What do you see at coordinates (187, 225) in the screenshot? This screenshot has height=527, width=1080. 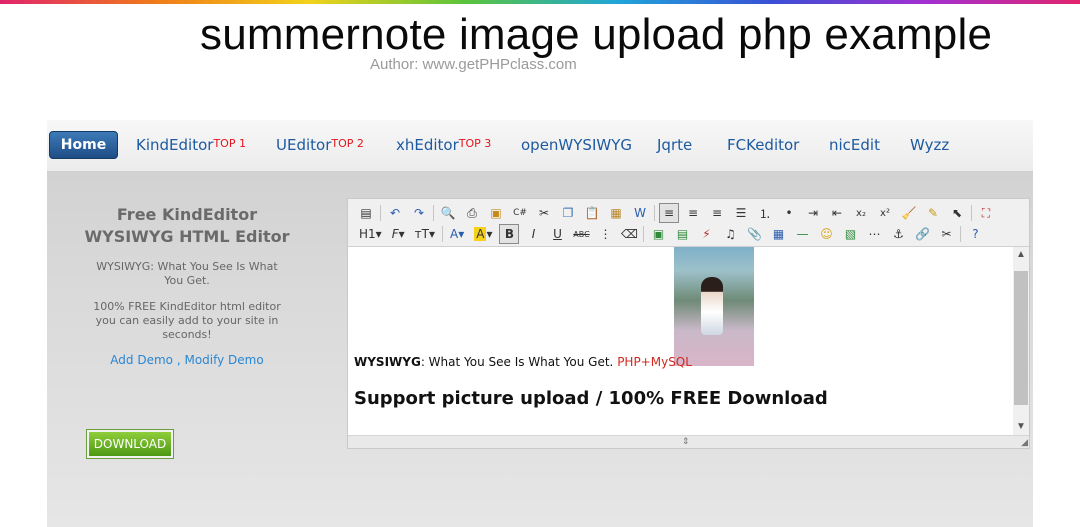 I see `sidebar-heading: Free KindEditor WYSIWYG HTML Editor` at bounding box center [187, 225].